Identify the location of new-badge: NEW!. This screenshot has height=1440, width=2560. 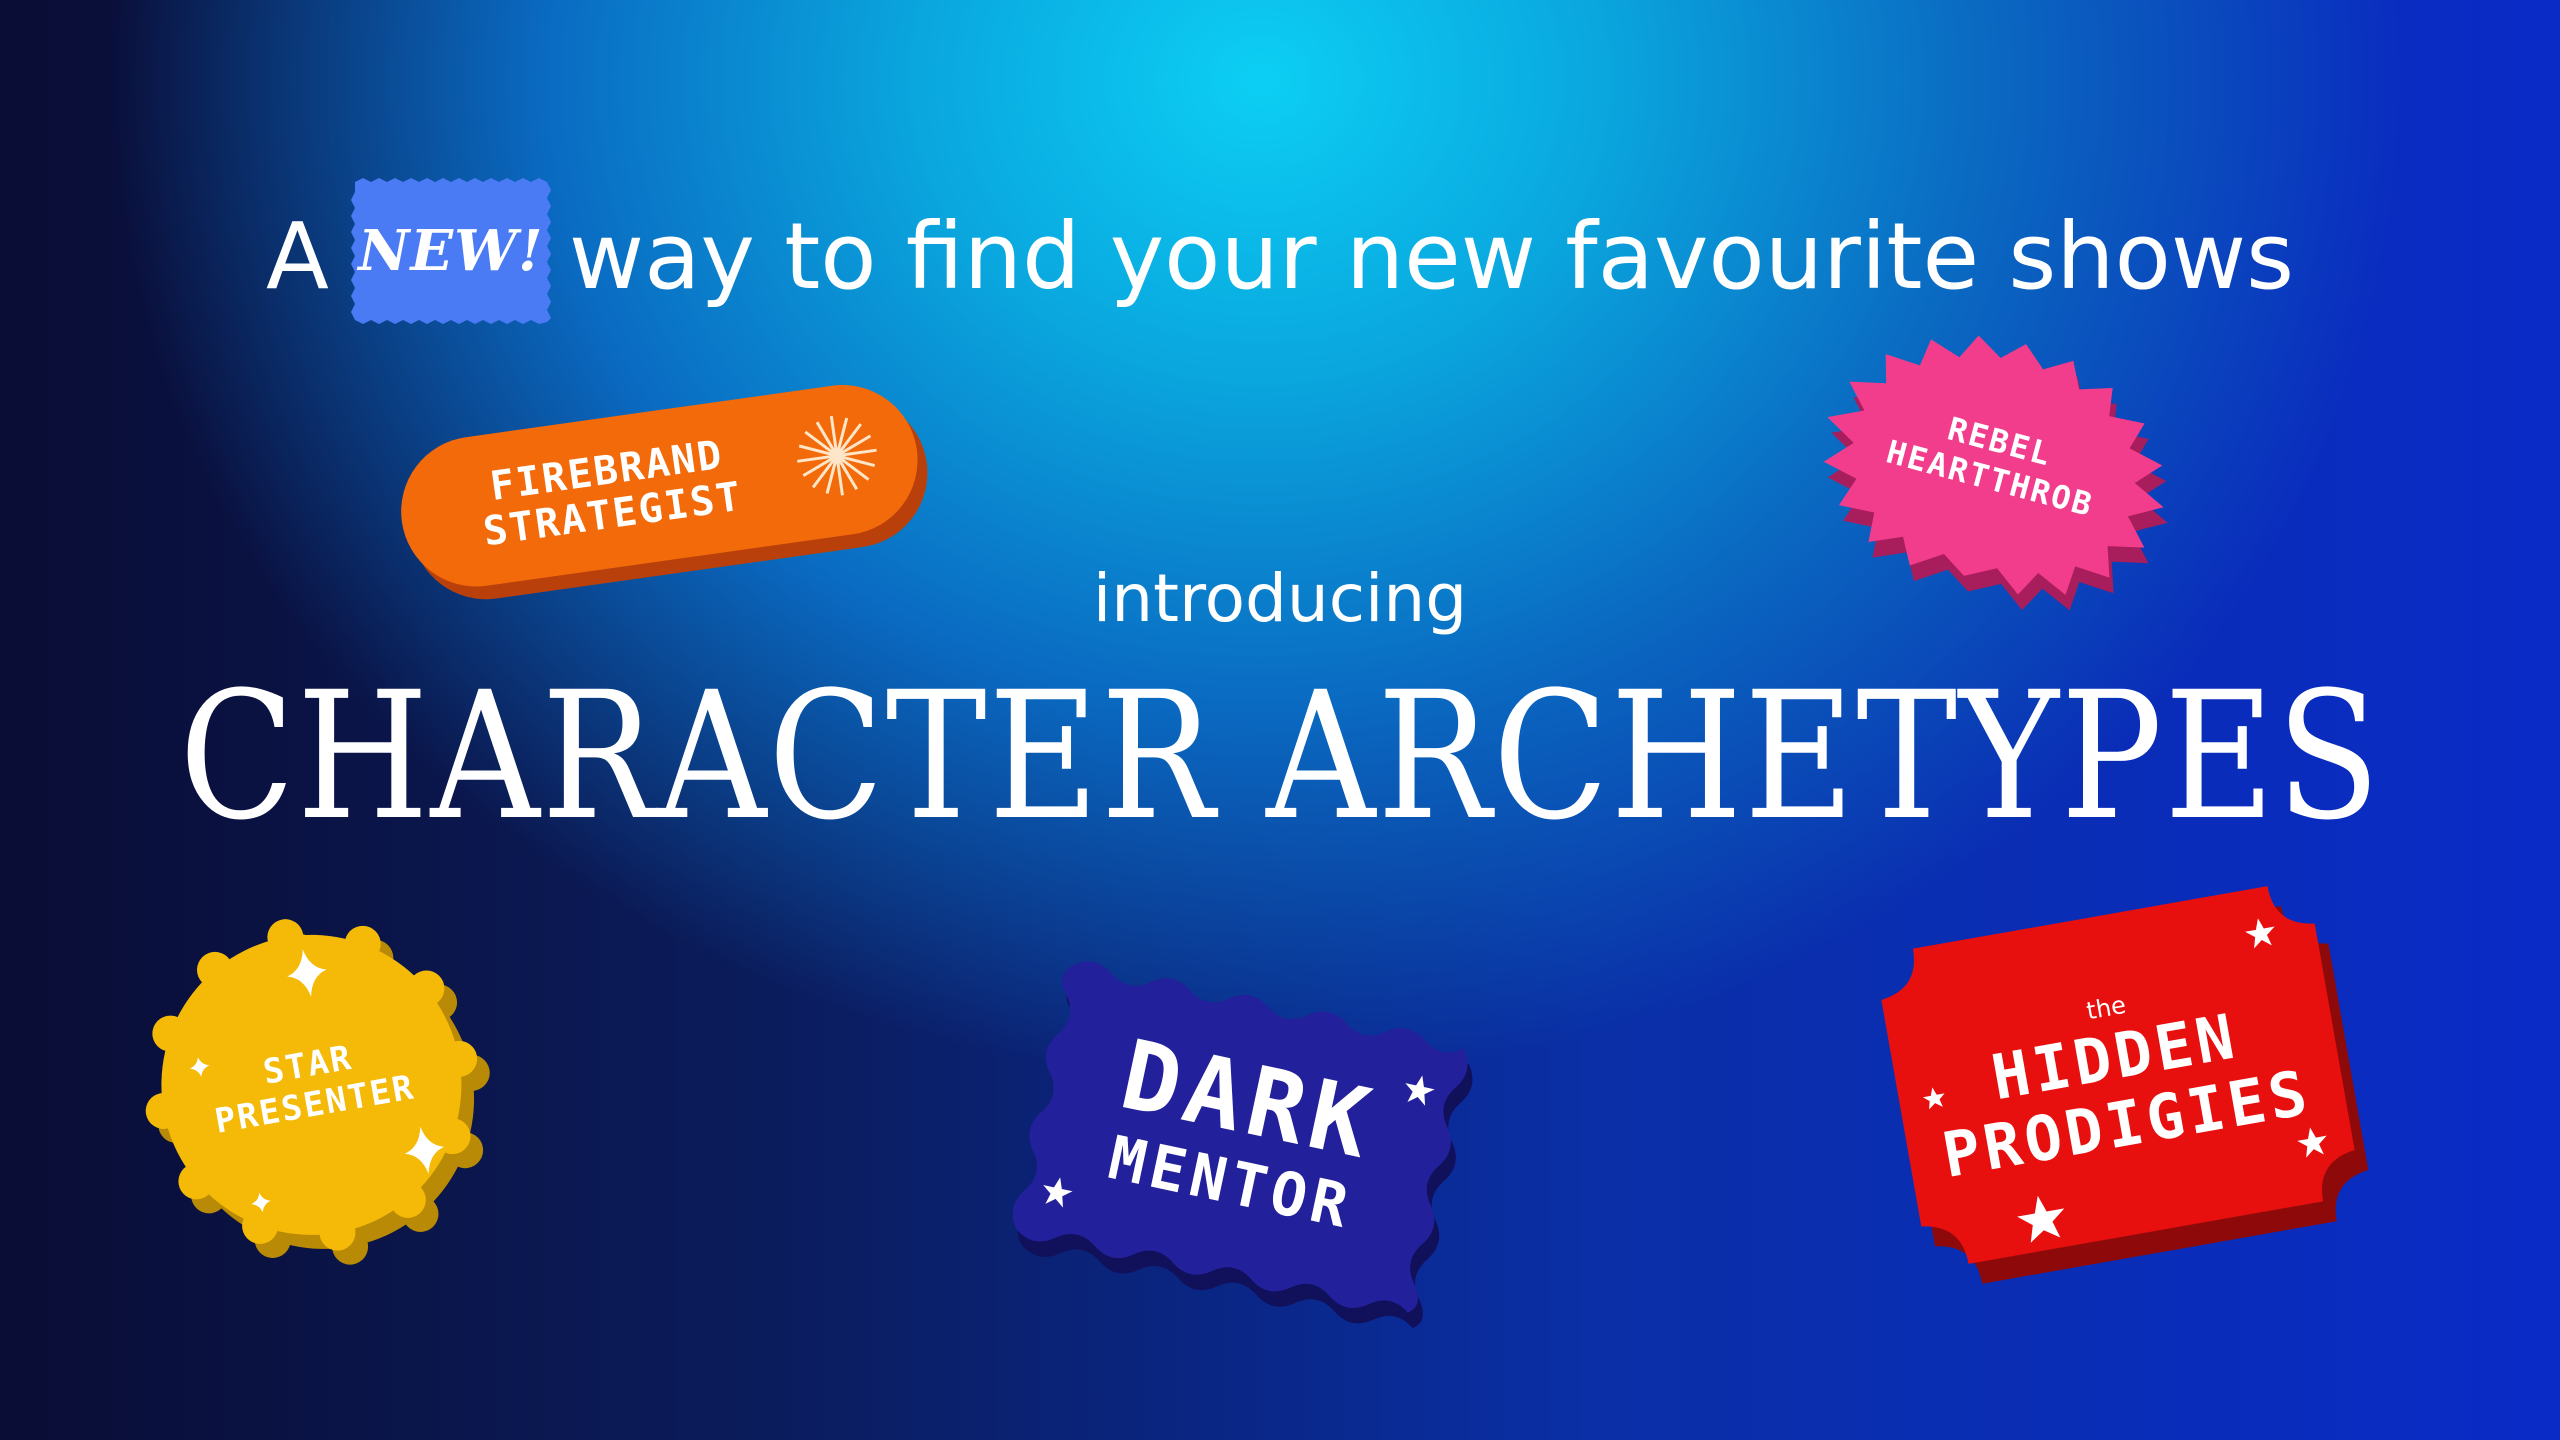
(451, 251).